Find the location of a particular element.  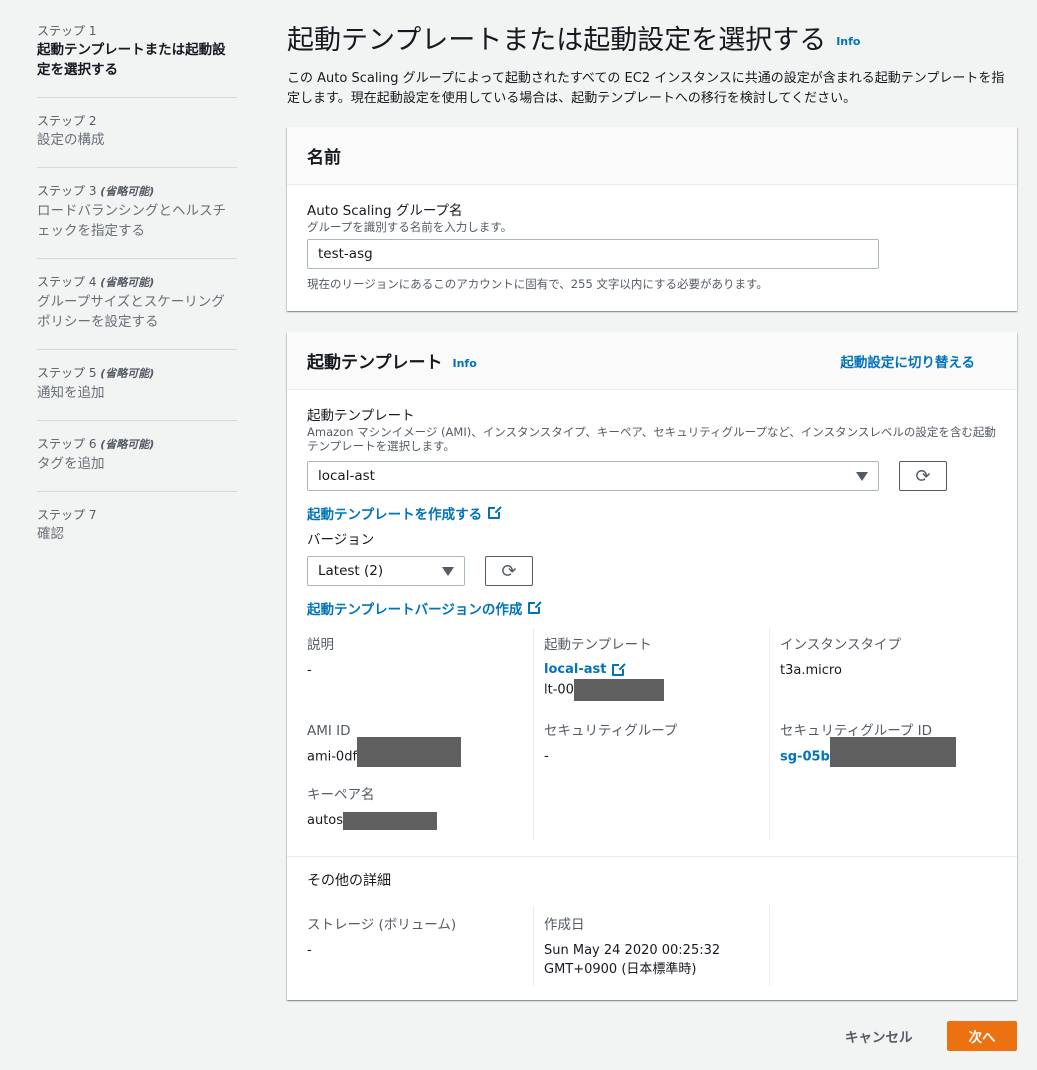

card-header: 名前 is located at coordinates (652, 156).